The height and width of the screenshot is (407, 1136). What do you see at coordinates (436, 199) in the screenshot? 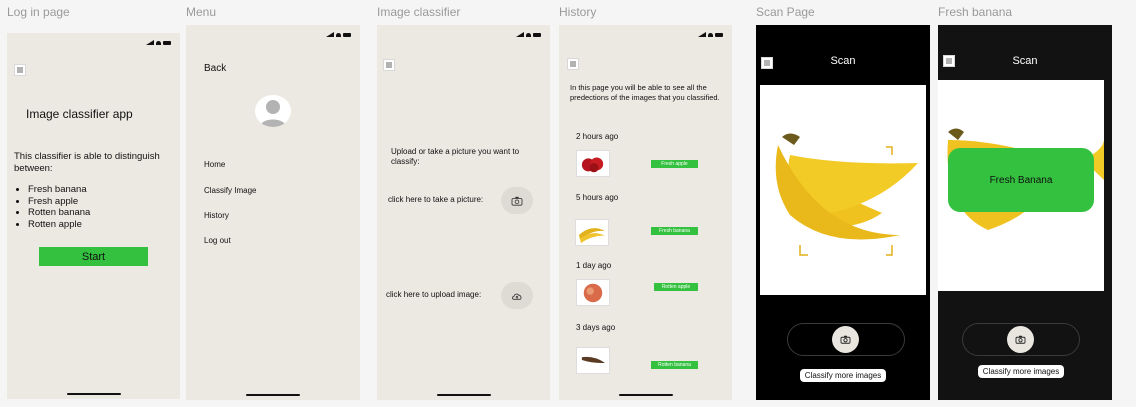
I see `take-picture-label: click here to take a picture:` at bounding box center [436, 199].